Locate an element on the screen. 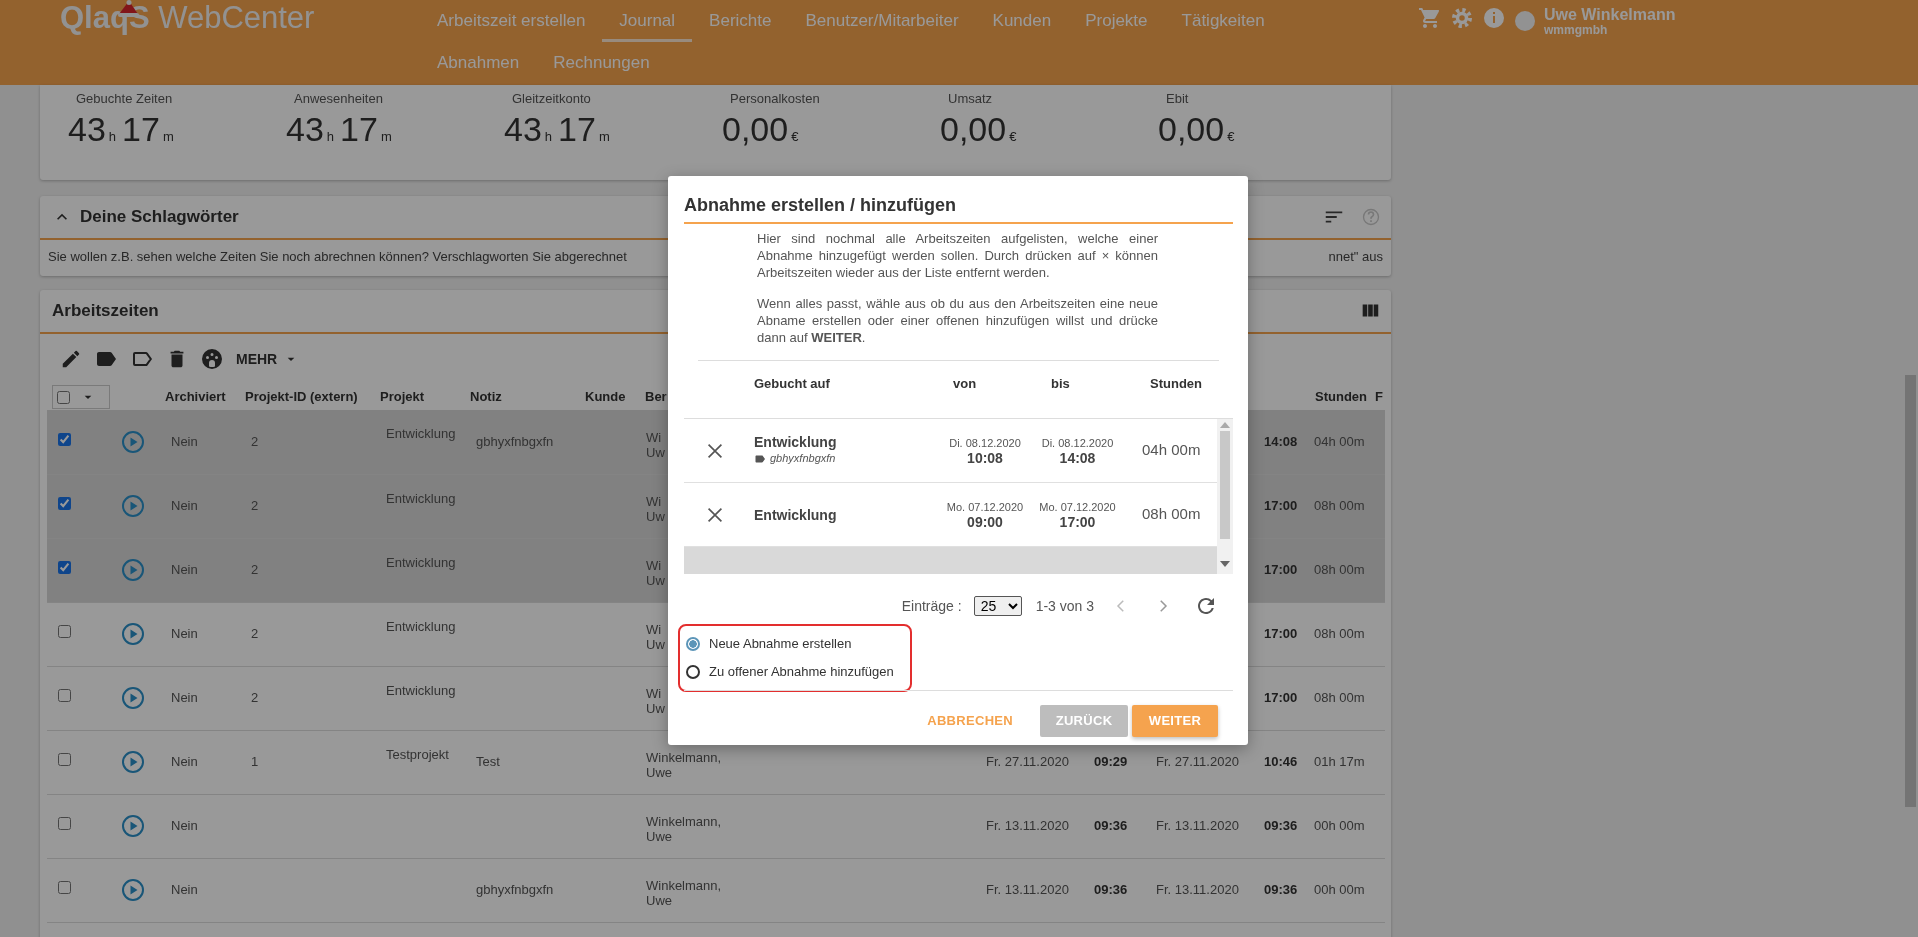 The width and height of the screenshot is (1918, 937). table-cell: Test is located at coordinates (488, 762).